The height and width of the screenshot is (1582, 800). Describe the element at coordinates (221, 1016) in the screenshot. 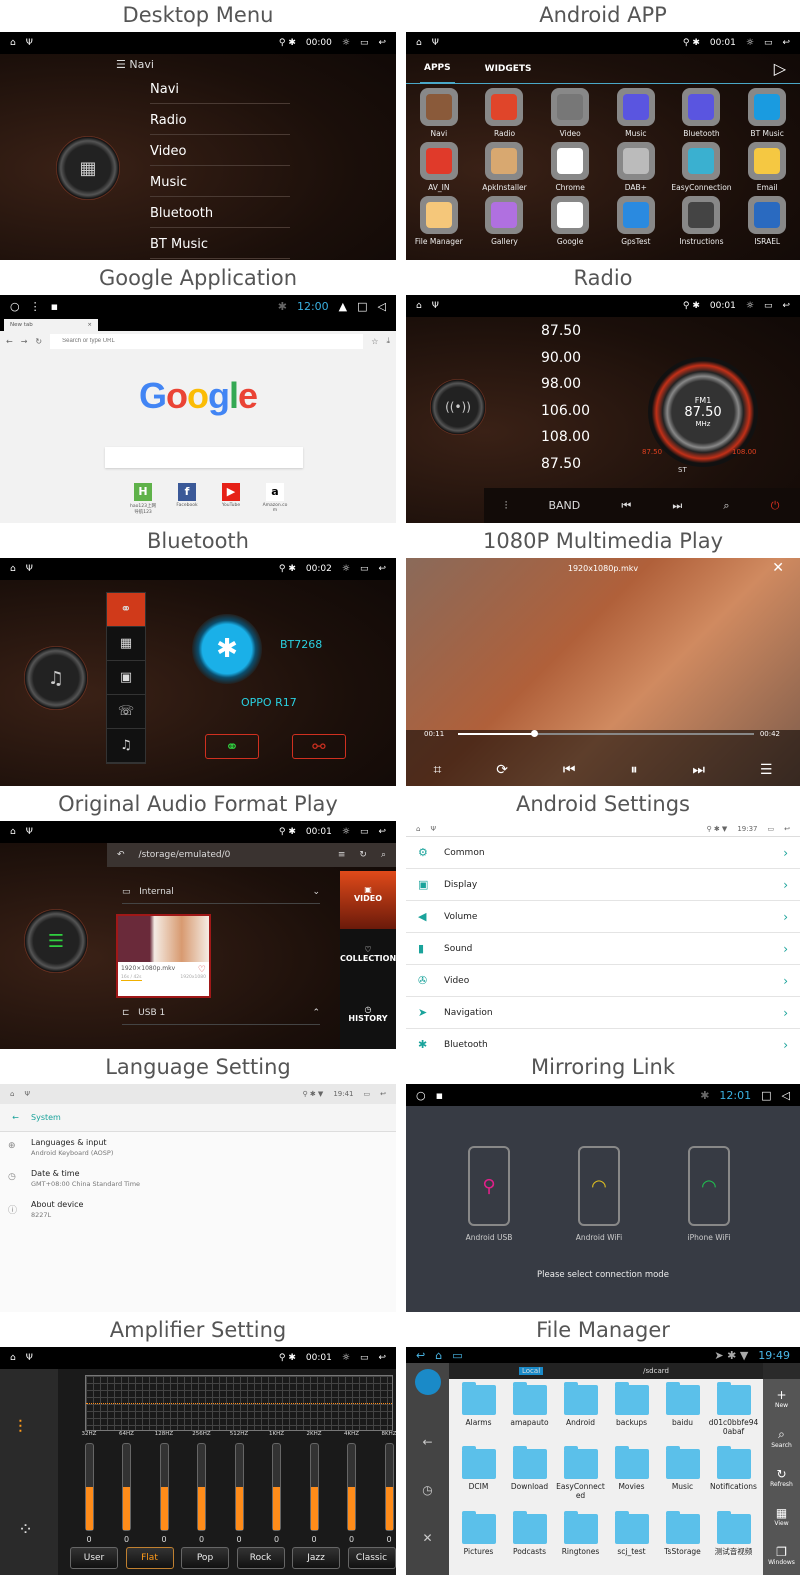

I see `storage-usb: ⊏ USB 1 ⌃` at that location.